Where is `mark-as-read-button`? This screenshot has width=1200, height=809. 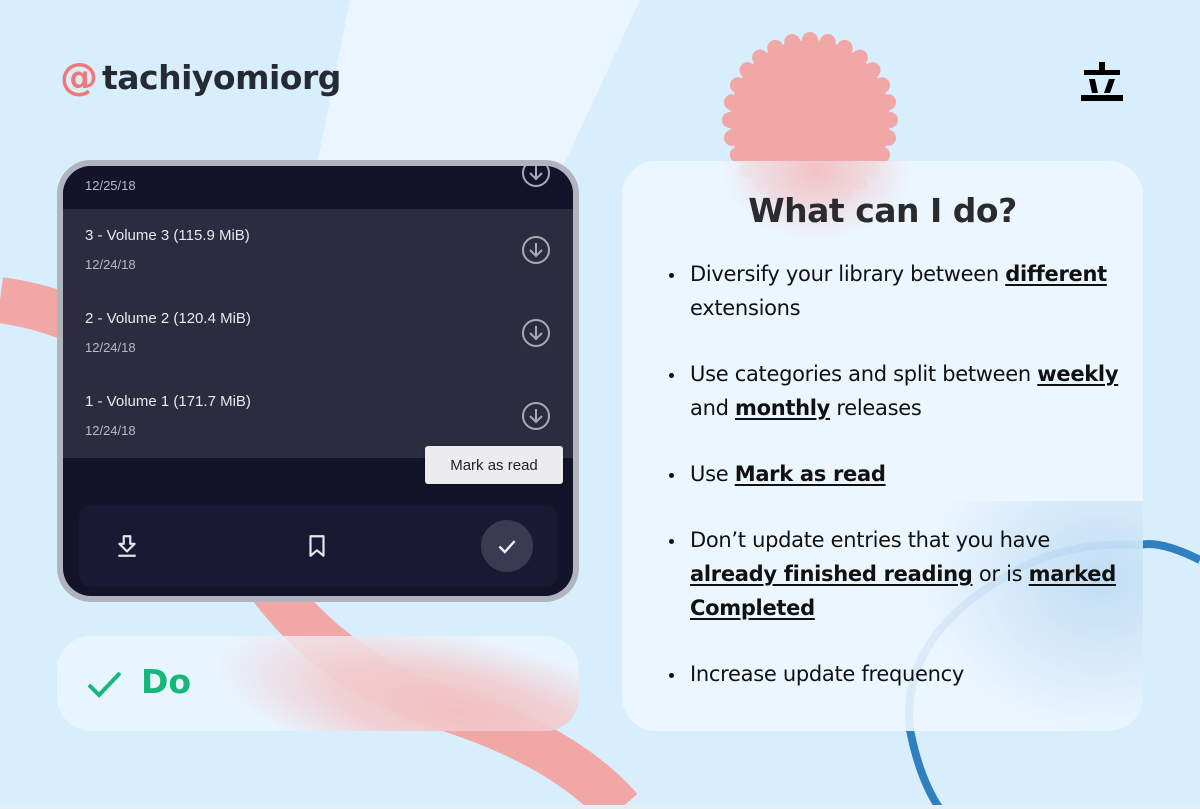 mark-as-read-button is located at coordinates (507, 546).